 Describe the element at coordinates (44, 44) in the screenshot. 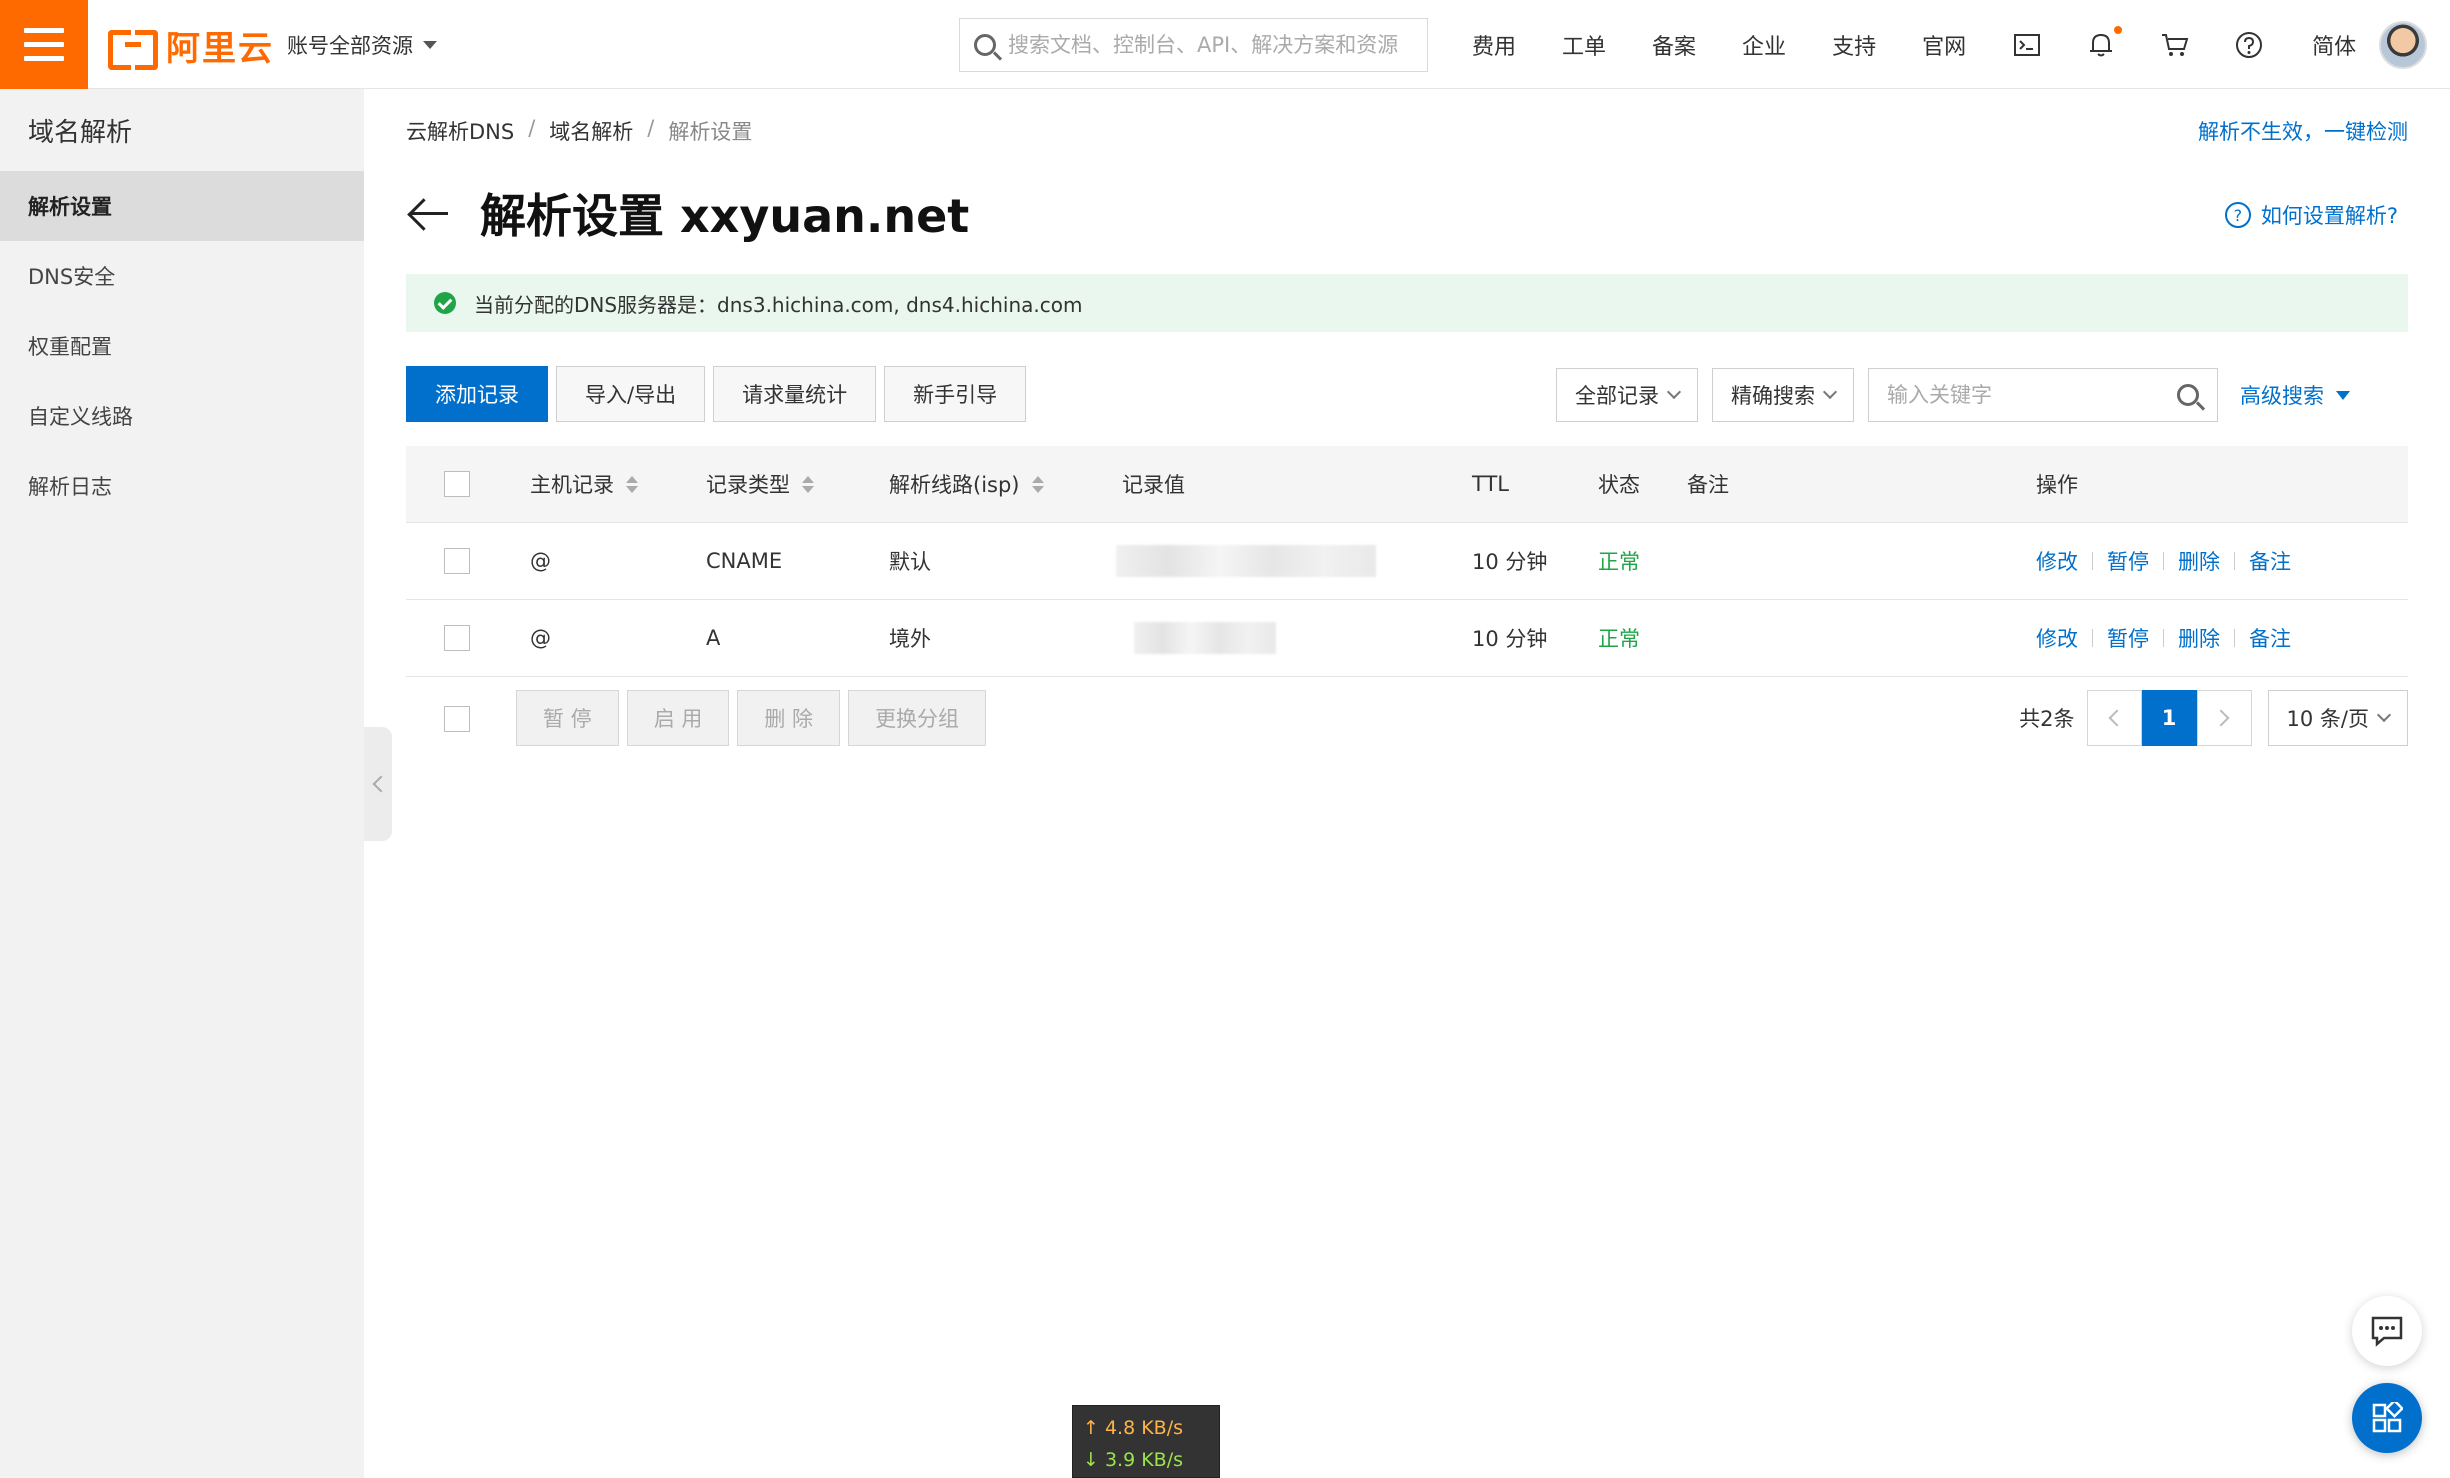

I see `menu-icon` at that location.